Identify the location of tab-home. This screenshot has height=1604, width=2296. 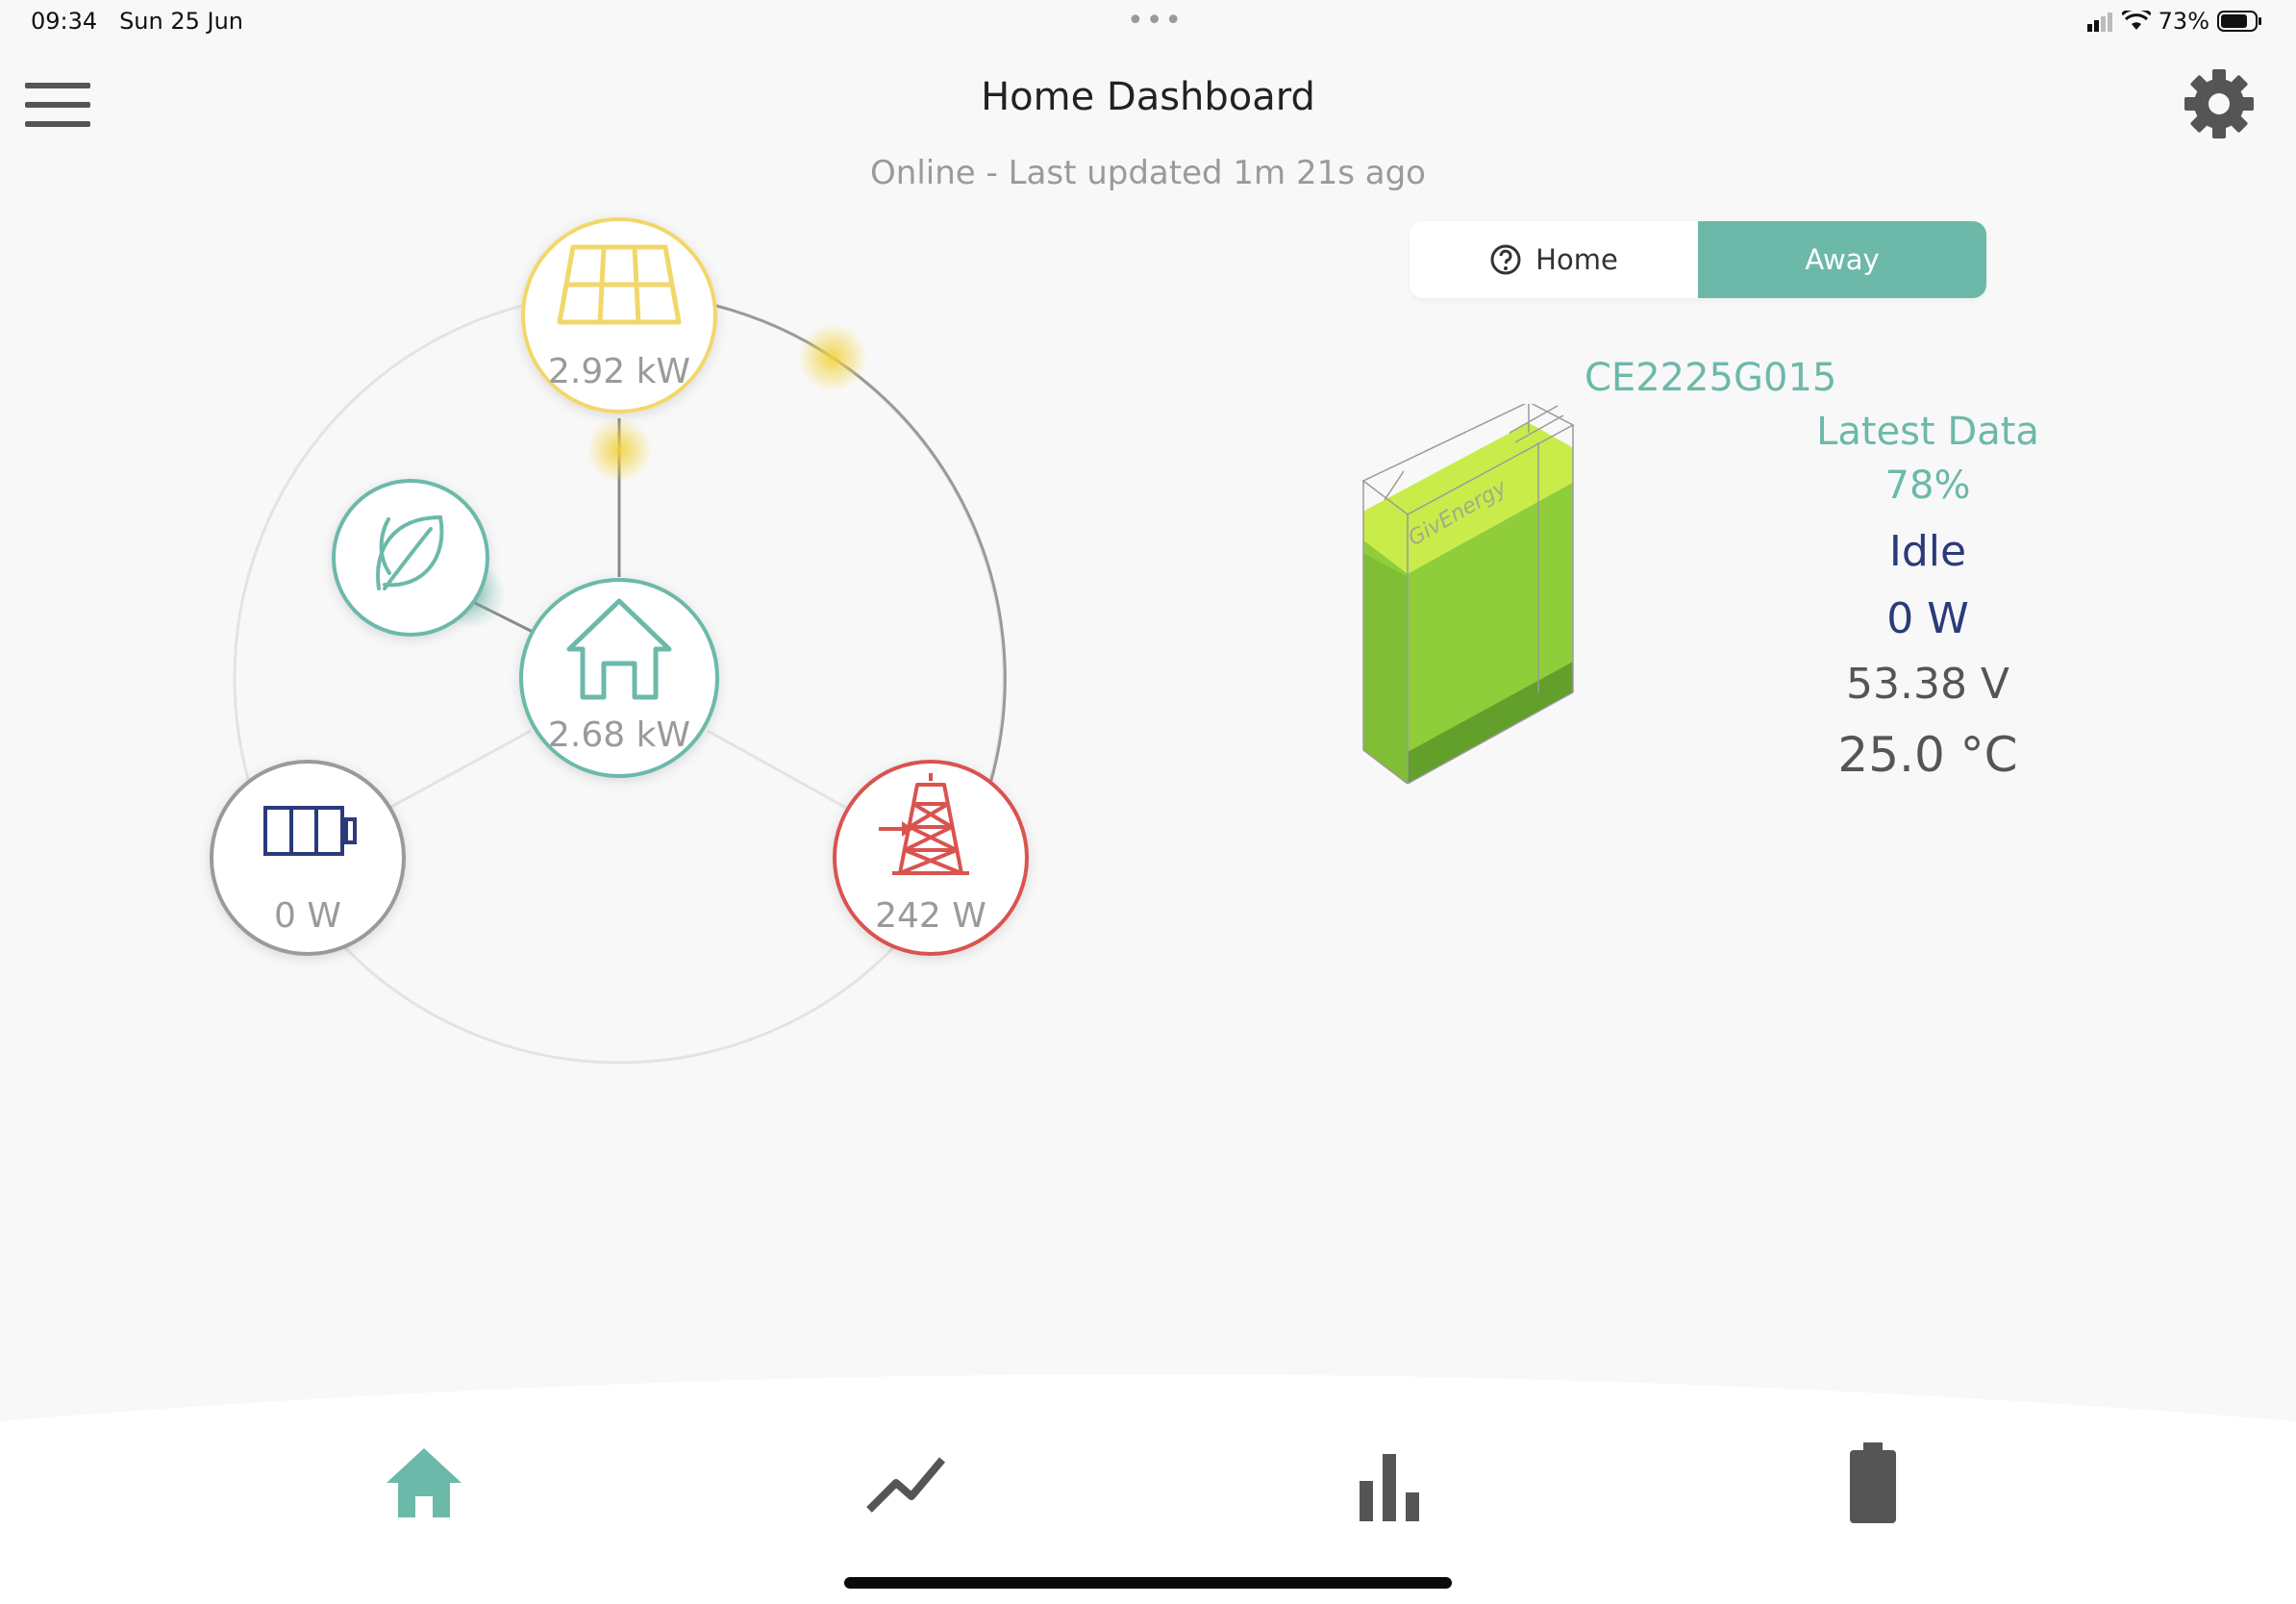
(424, 1482).